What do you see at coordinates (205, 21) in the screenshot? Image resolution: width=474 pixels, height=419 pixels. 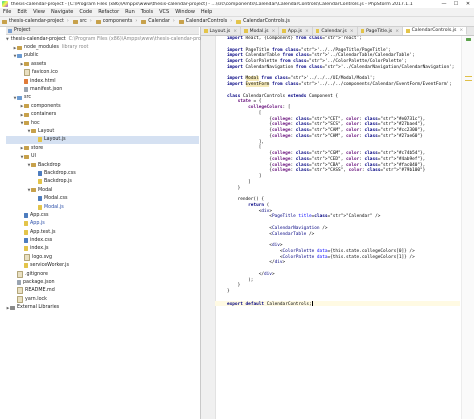 I see `breadcrumb-item: CalendarControls ›` at bounding box center [205, 21].